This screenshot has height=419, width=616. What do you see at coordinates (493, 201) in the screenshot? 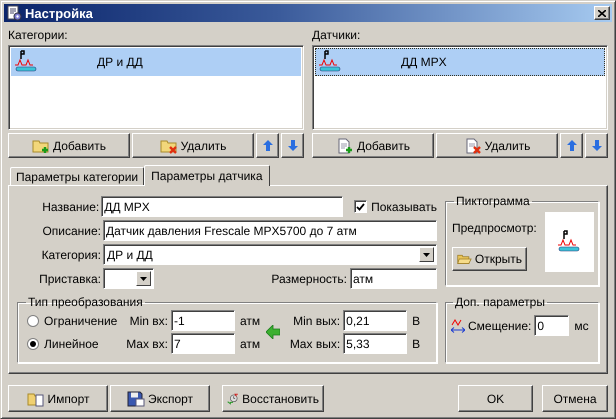
I see `group-title: Пиктограмма` at bounding box center [493, 201].